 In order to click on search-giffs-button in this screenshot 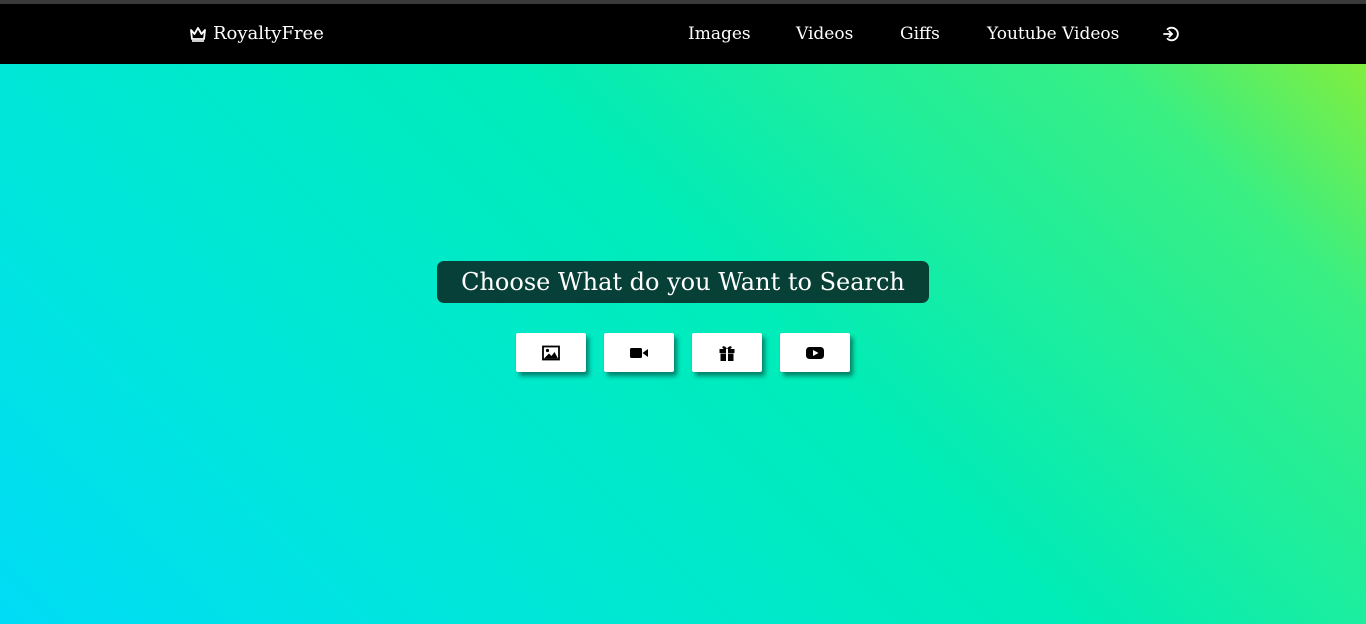, I will do `click(727, 352)`.